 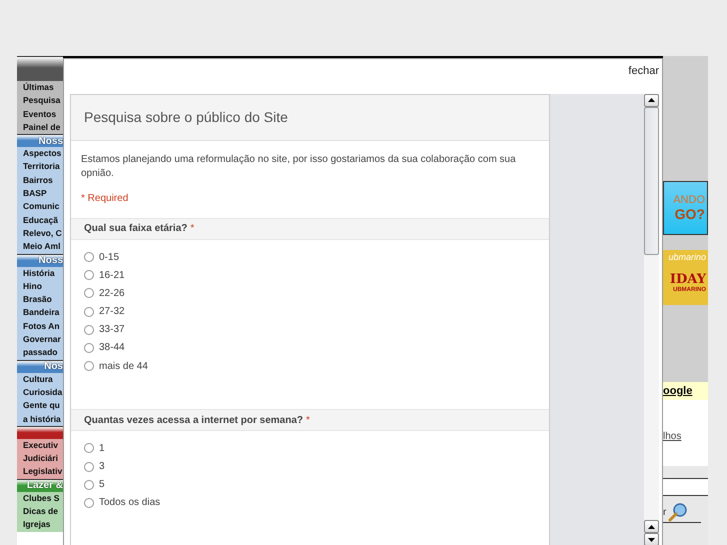 I want to click on sidebar-link: Curiosida, so click(x=45, y=393).